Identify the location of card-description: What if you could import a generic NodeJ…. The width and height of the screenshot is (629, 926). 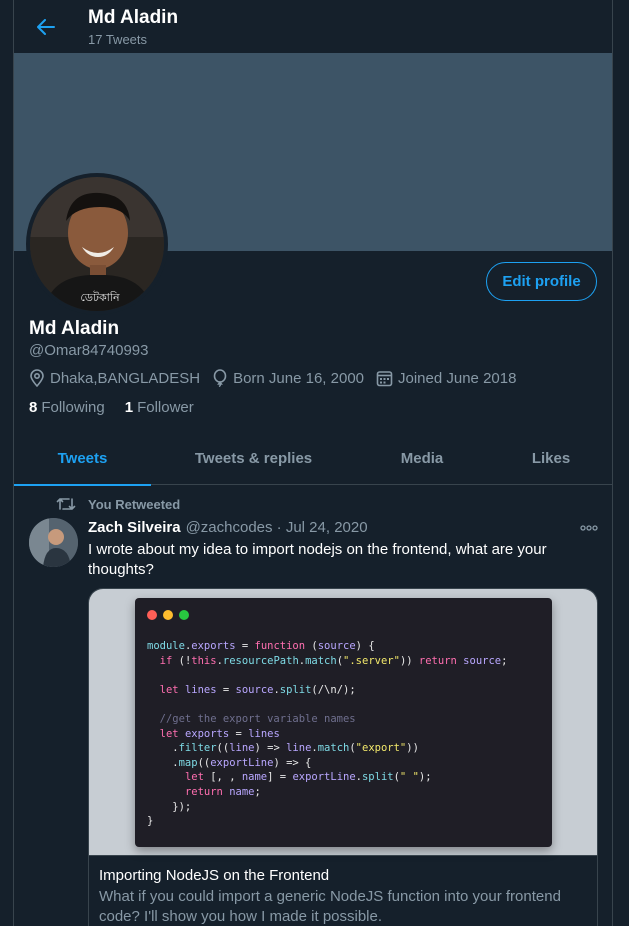
(330, 906).